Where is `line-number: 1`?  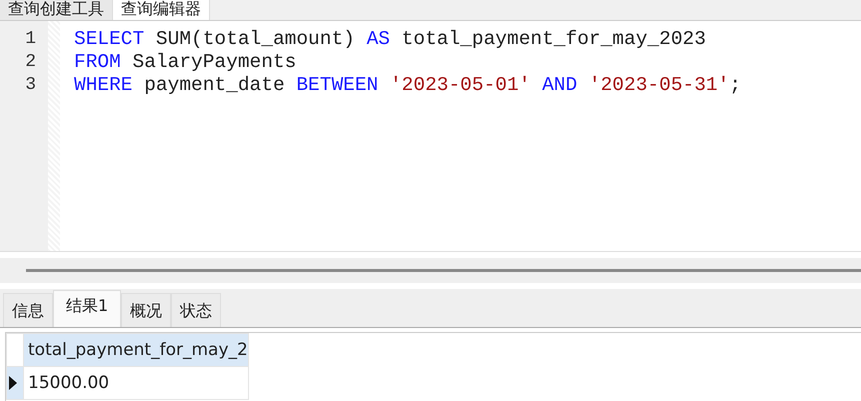 line-number: 1 is located at coordinates (30, 39).